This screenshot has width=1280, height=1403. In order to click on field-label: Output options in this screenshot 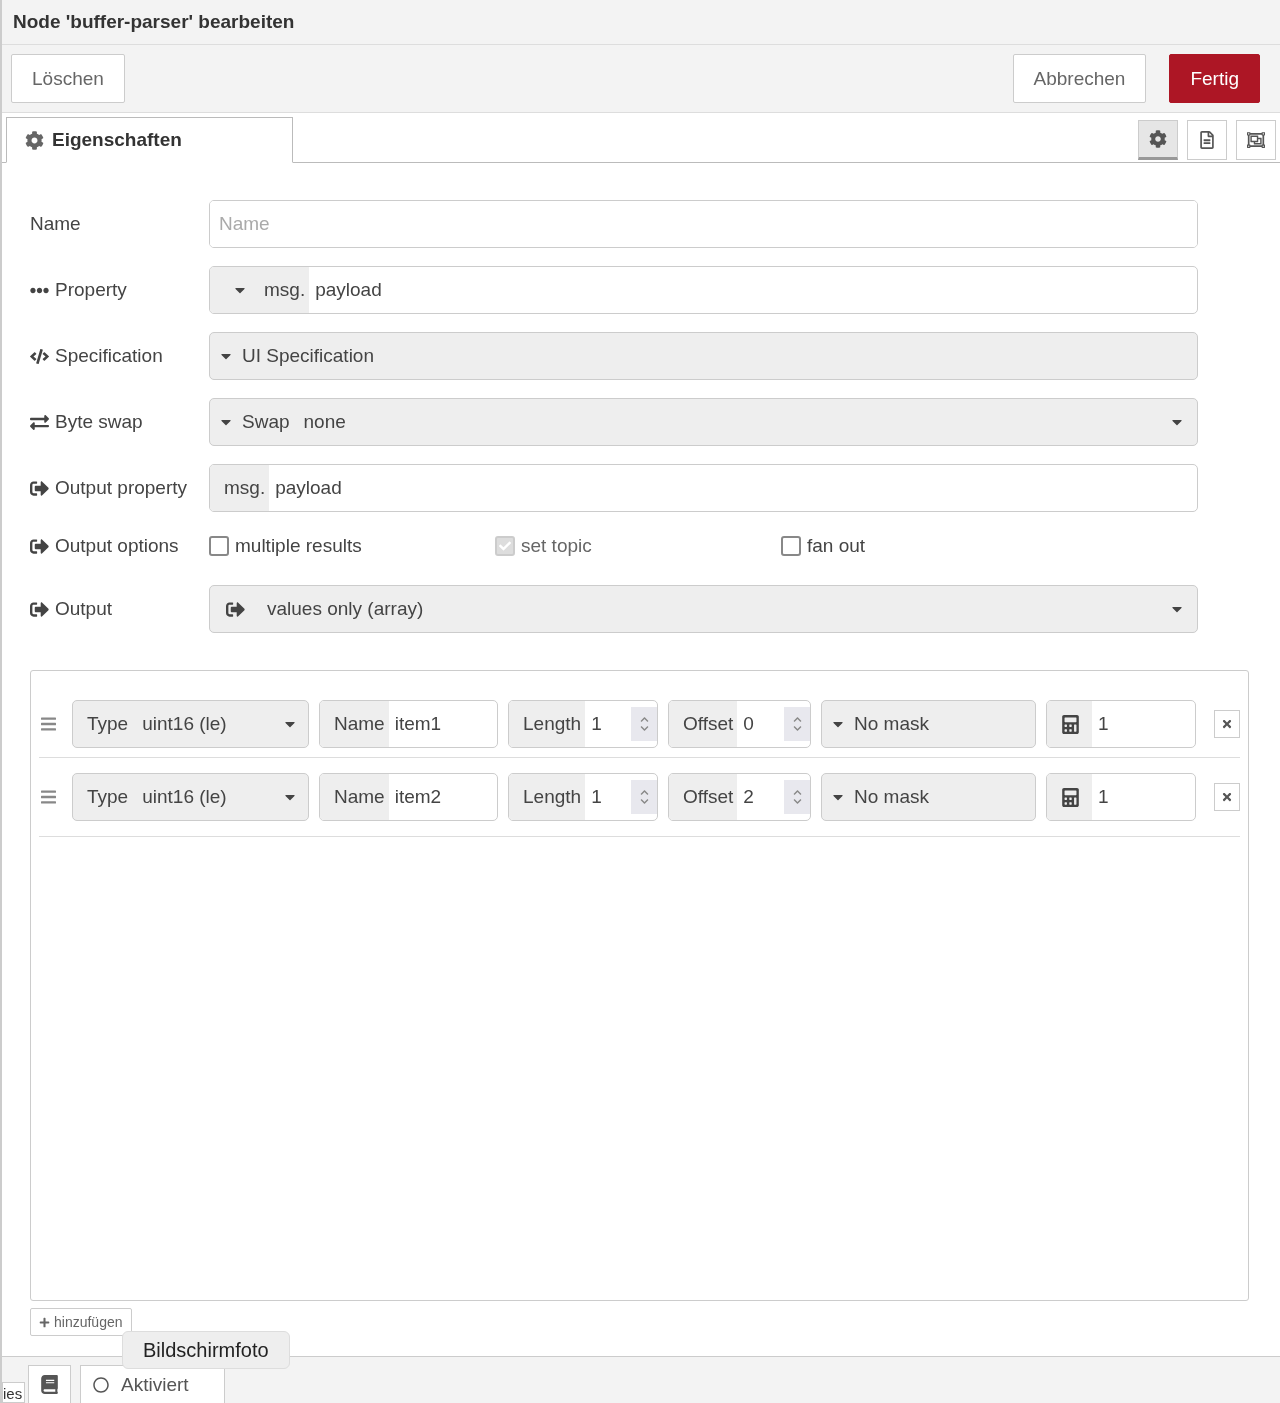, I will do `click(119, 546)`.